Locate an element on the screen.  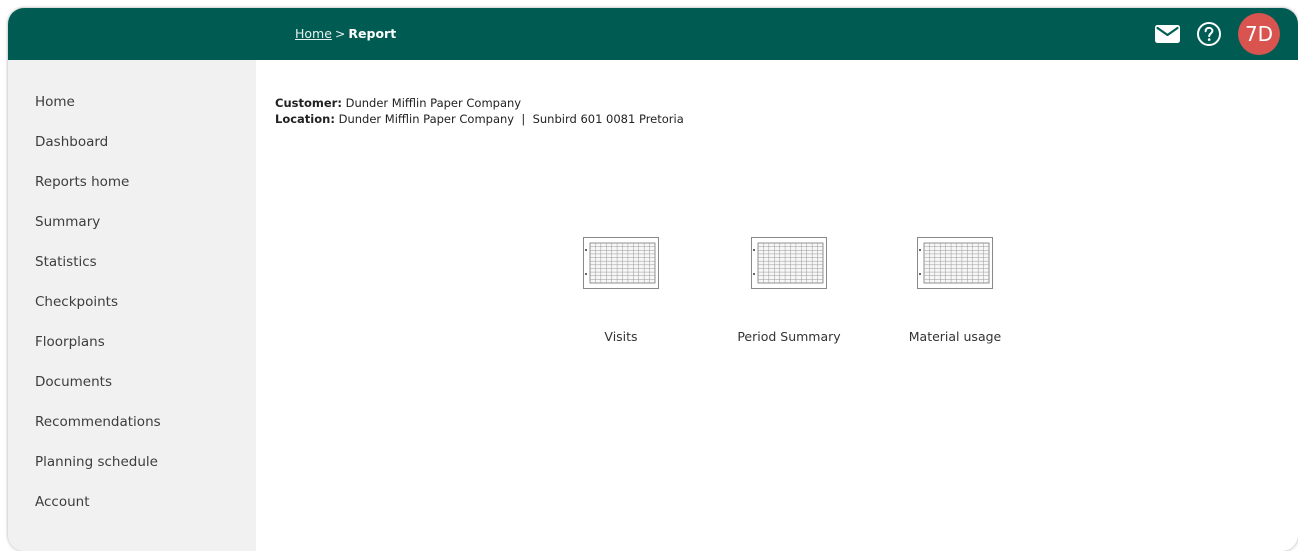
breadcrumb-current: Report is located at coordinates (372, 33).